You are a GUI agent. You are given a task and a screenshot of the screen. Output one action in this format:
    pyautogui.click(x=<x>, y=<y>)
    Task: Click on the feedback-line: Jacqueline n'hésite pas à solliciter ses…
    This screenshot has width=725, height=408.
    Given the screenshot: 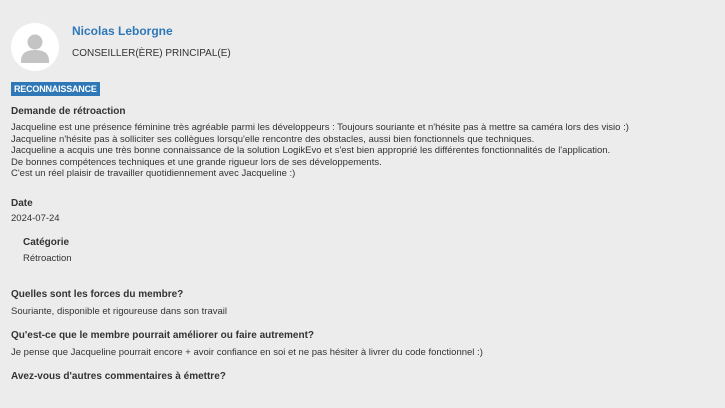 What is the action you would take?
    pyautogui.click(x=273, y=139)
    